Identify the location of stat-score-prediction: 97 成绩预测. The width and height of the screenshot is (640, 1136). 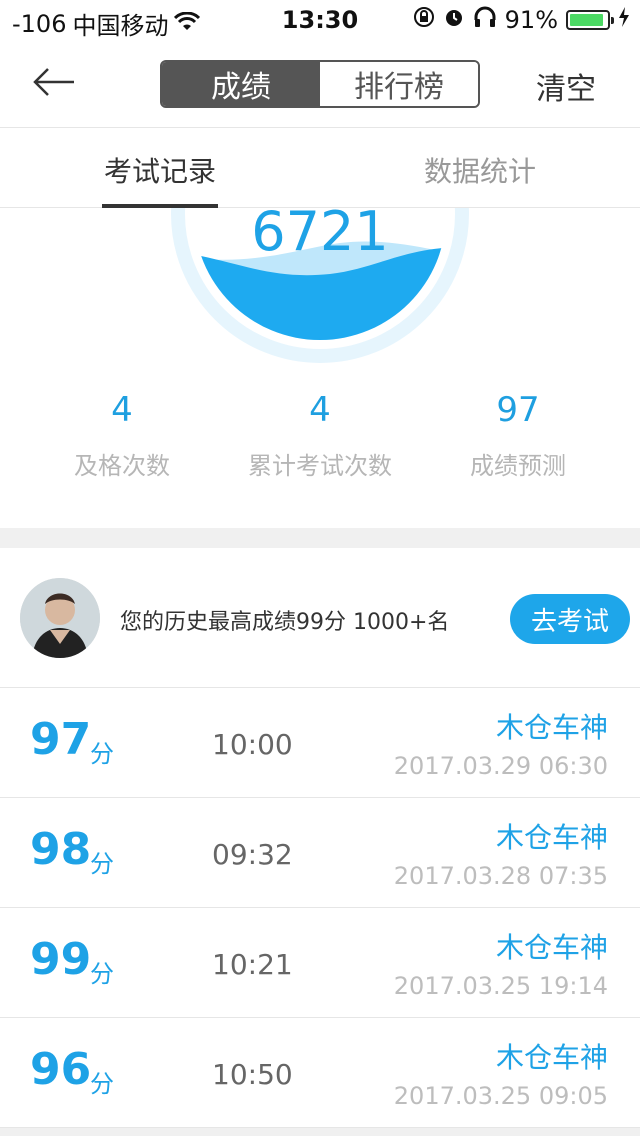
(518, 435).